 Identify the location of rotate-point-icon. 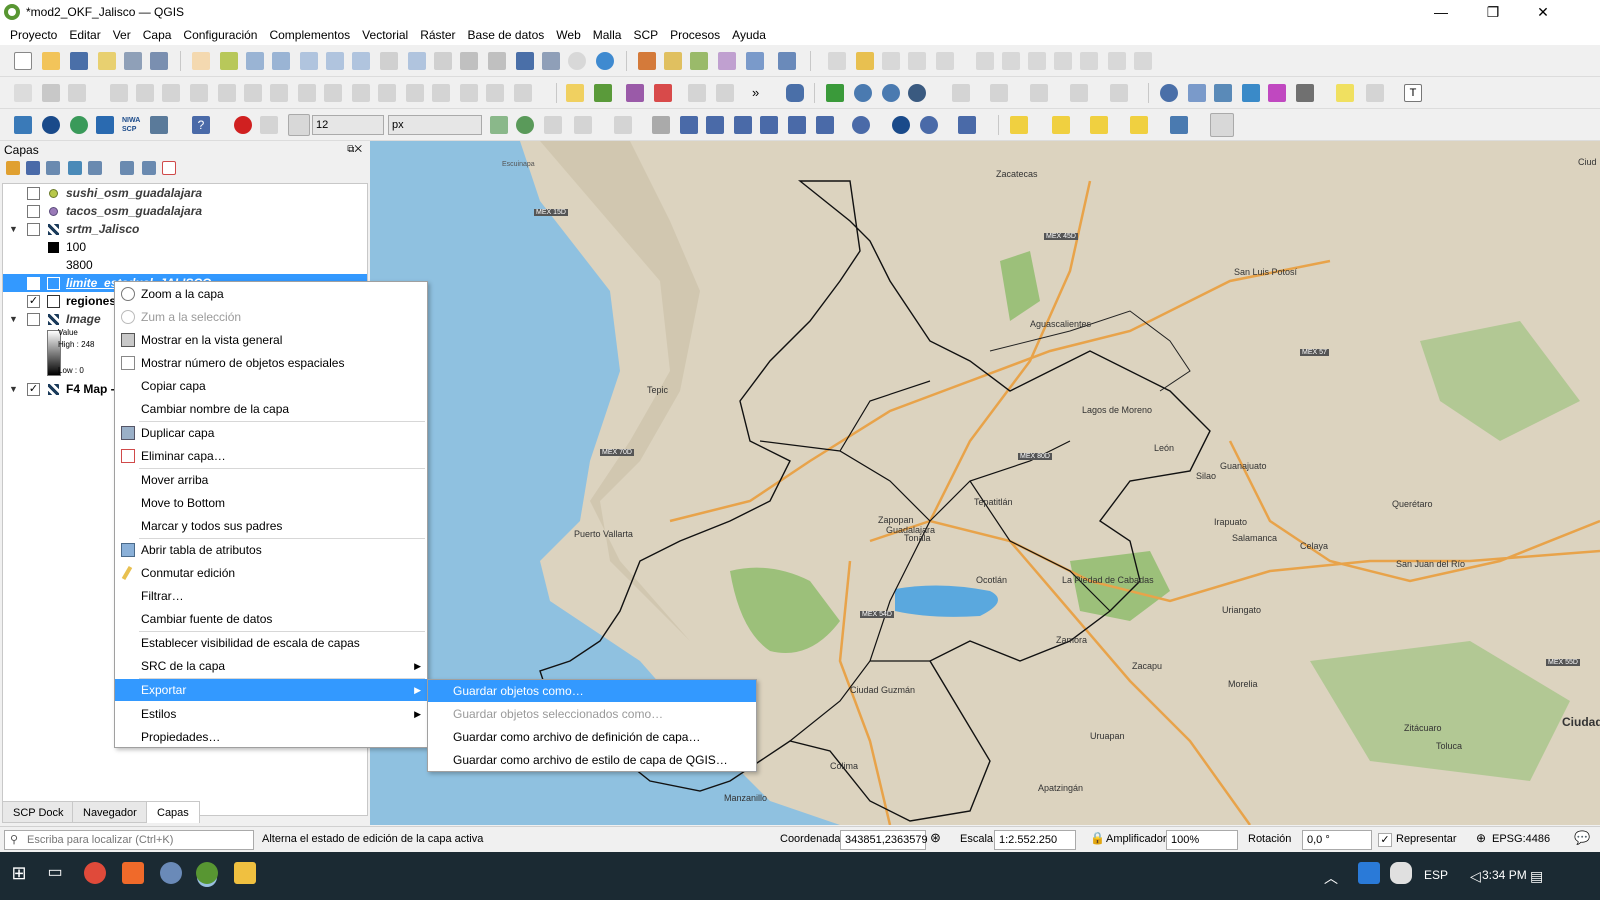
(441, 93).